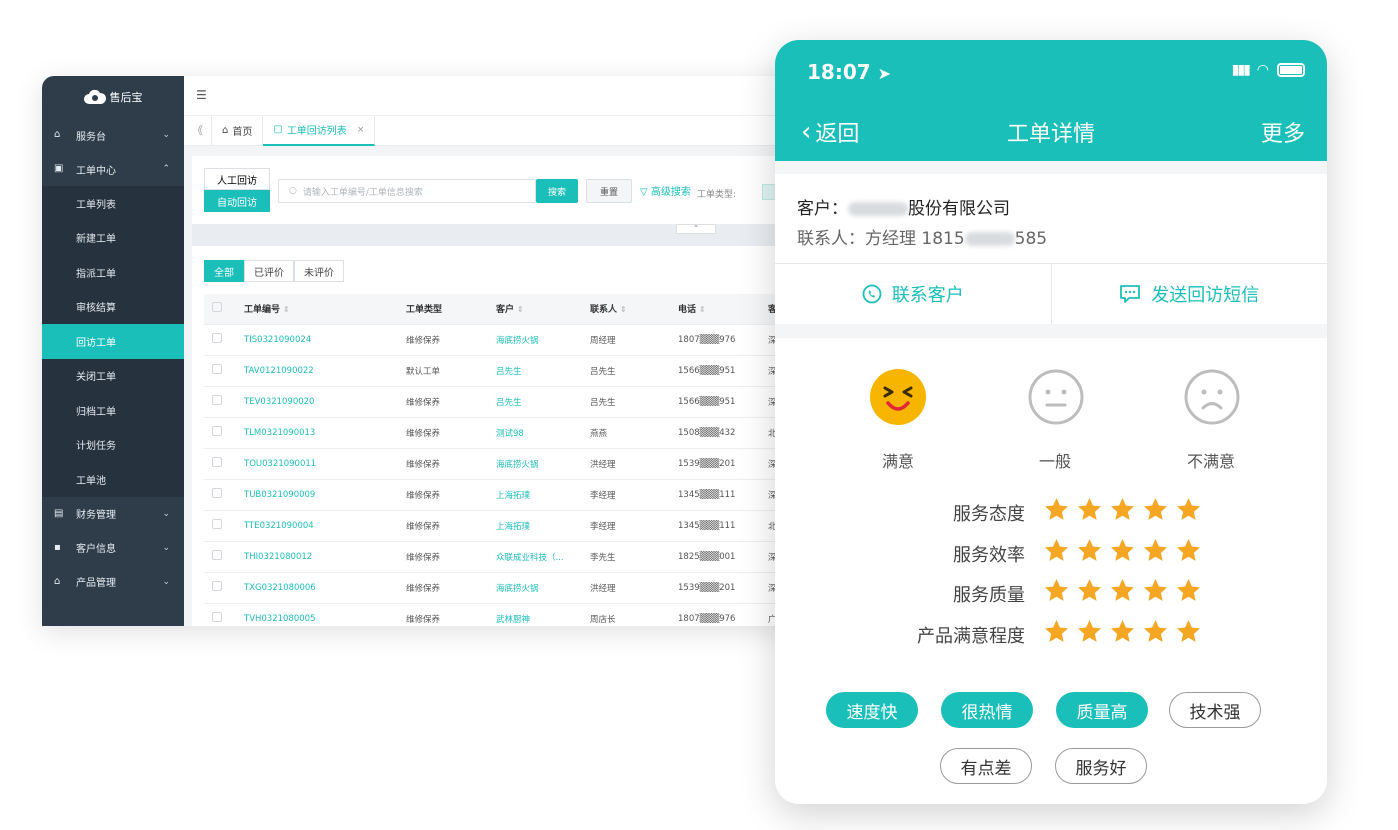 This screenshot has width=1398, height=830. What do you see at coordinates (238, 130) in the screenshot?
I see `tab-home: ⌂ 首页` at bounding box center [238, 130].